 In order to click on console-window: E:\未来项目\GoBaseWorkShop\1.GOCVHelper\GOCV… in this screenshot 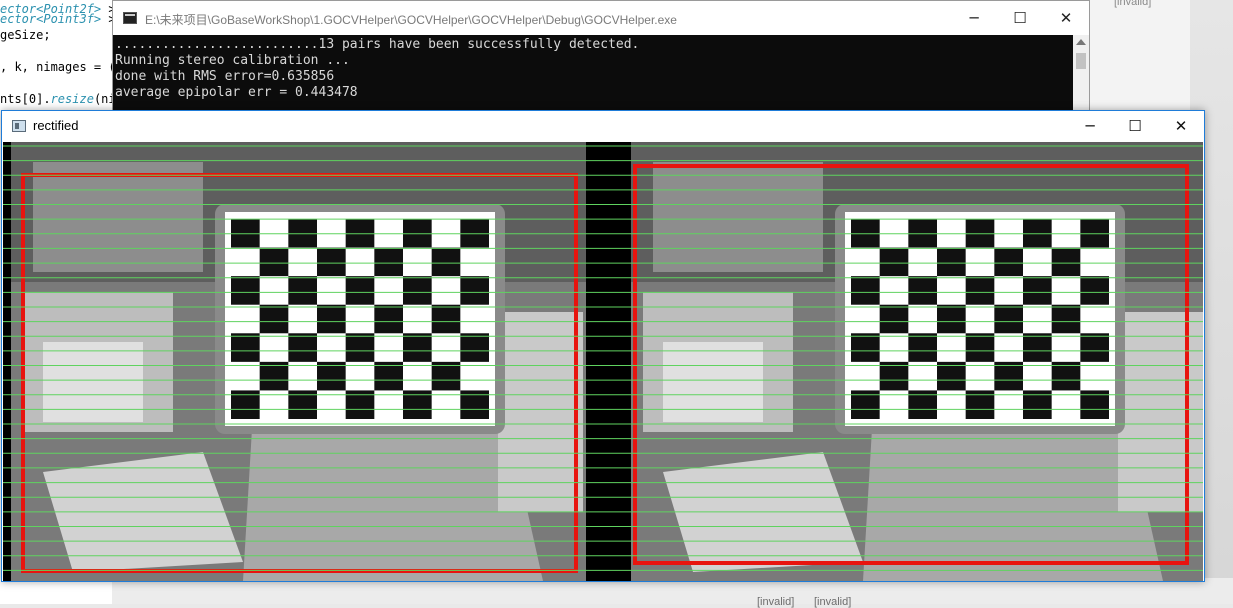, I will do `click(601, 56)`.